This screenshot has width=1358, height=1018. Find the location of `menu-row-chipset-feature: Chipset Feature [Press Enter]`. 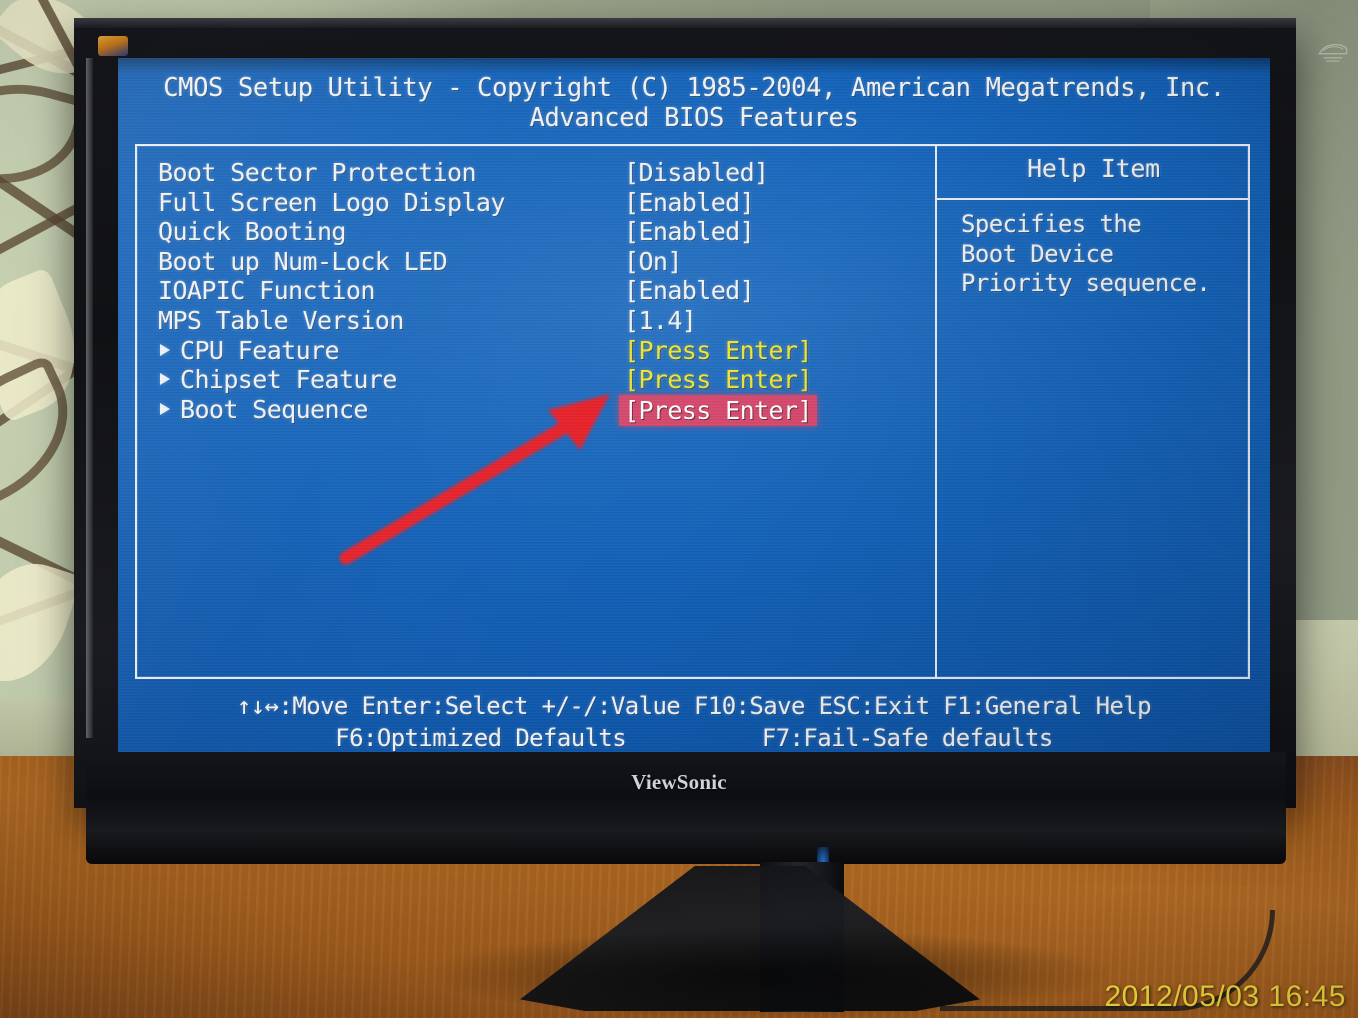

menu-row-chipset-feature: Chipset Feature [Press Enter] is located at coordinates (543, 380).